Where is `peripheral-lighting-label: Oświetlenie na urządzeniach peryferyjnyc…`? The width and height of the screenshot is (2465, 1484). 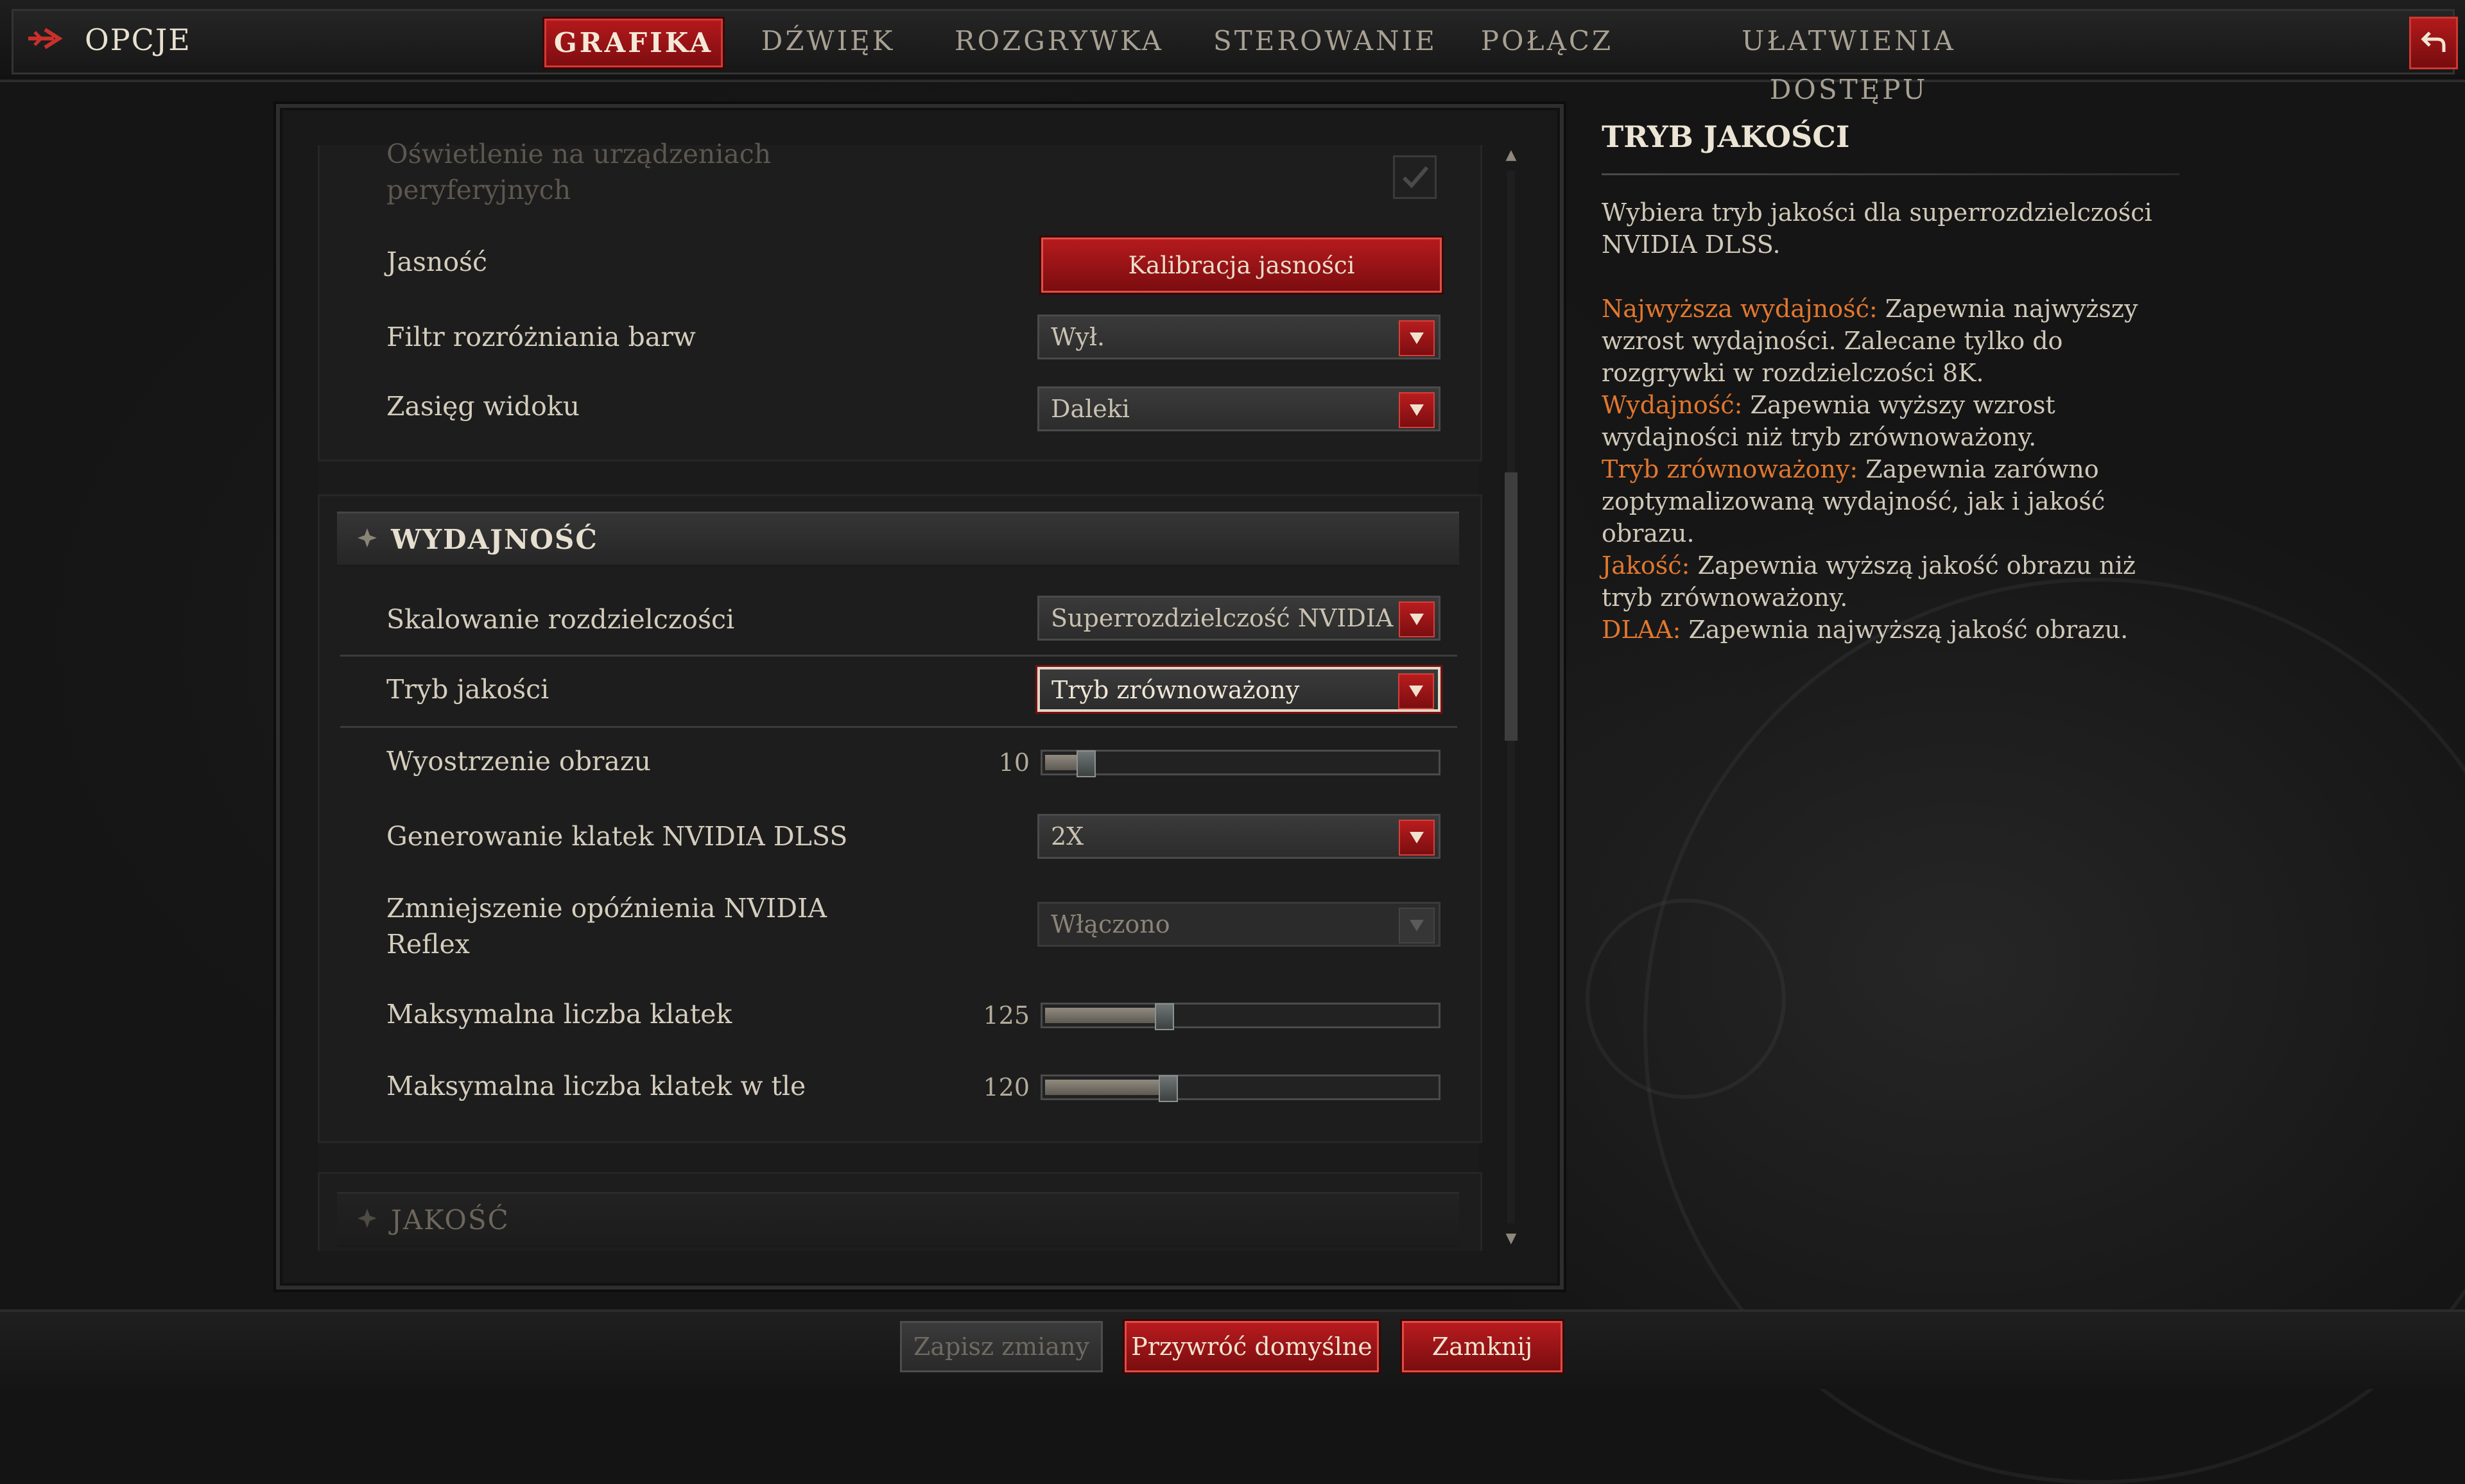 peripheral-lighting-label: Oświetlenie na urządzeniach peryferyjnyc… is located at coordinates (579, 172).